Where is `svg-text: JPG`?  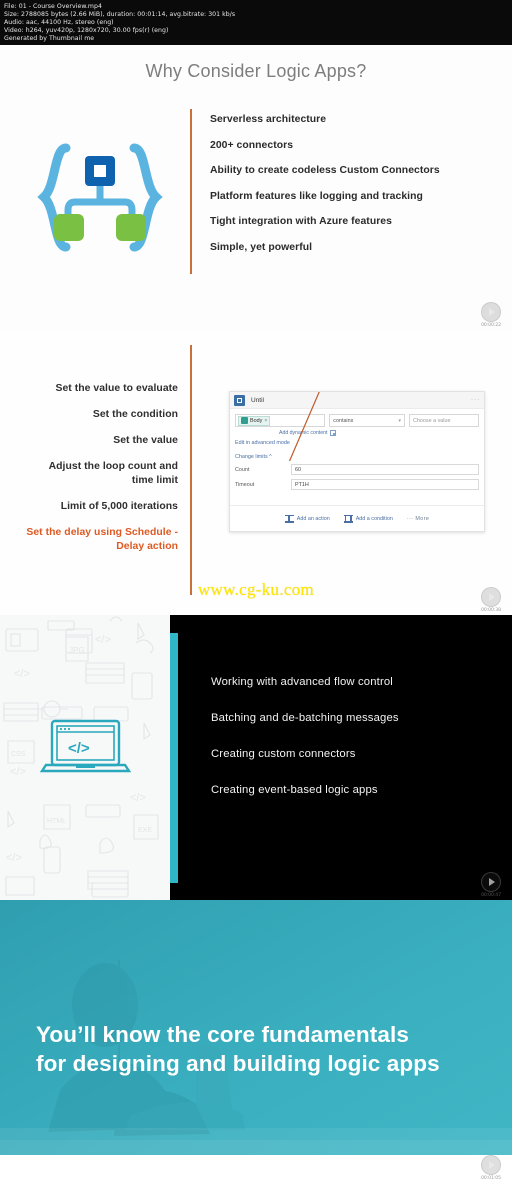
svg-text: JPG is located at coordinates (77, 650).